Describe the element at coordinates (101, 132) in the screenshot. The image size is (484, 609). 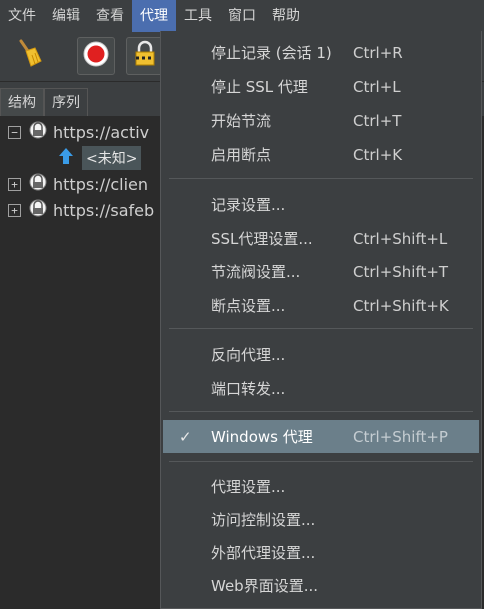
I see `host-label: https://activ` at that location.